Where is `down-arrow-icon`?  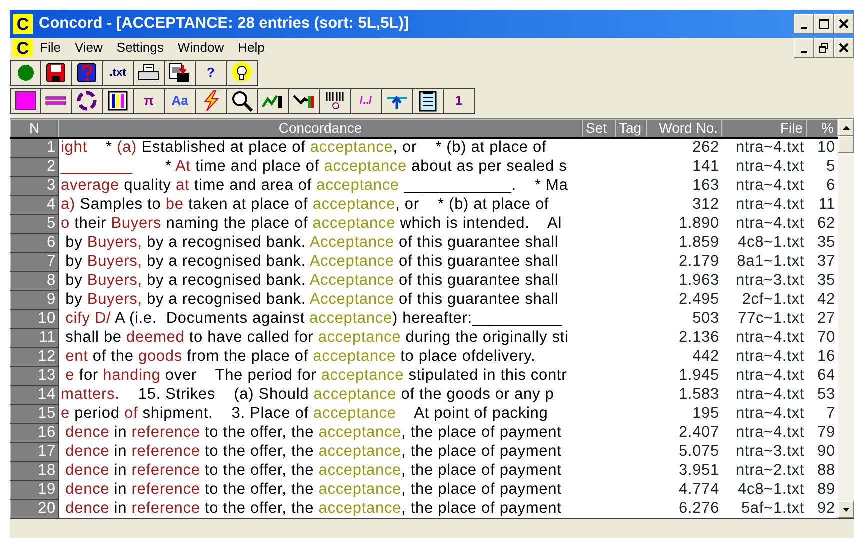
down-arrow-icon is located at coordinates (846, 510).